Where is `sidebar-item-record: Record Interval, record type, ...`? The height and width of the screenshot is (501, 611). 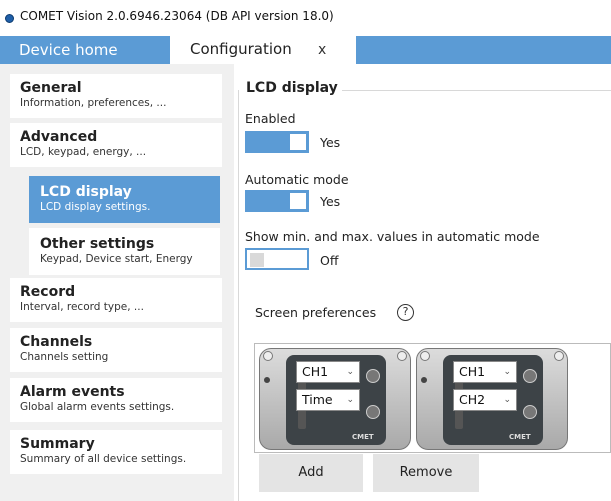
sidebar-item-record: Record Interval, record type, ... is located at coordinates (116, 300).